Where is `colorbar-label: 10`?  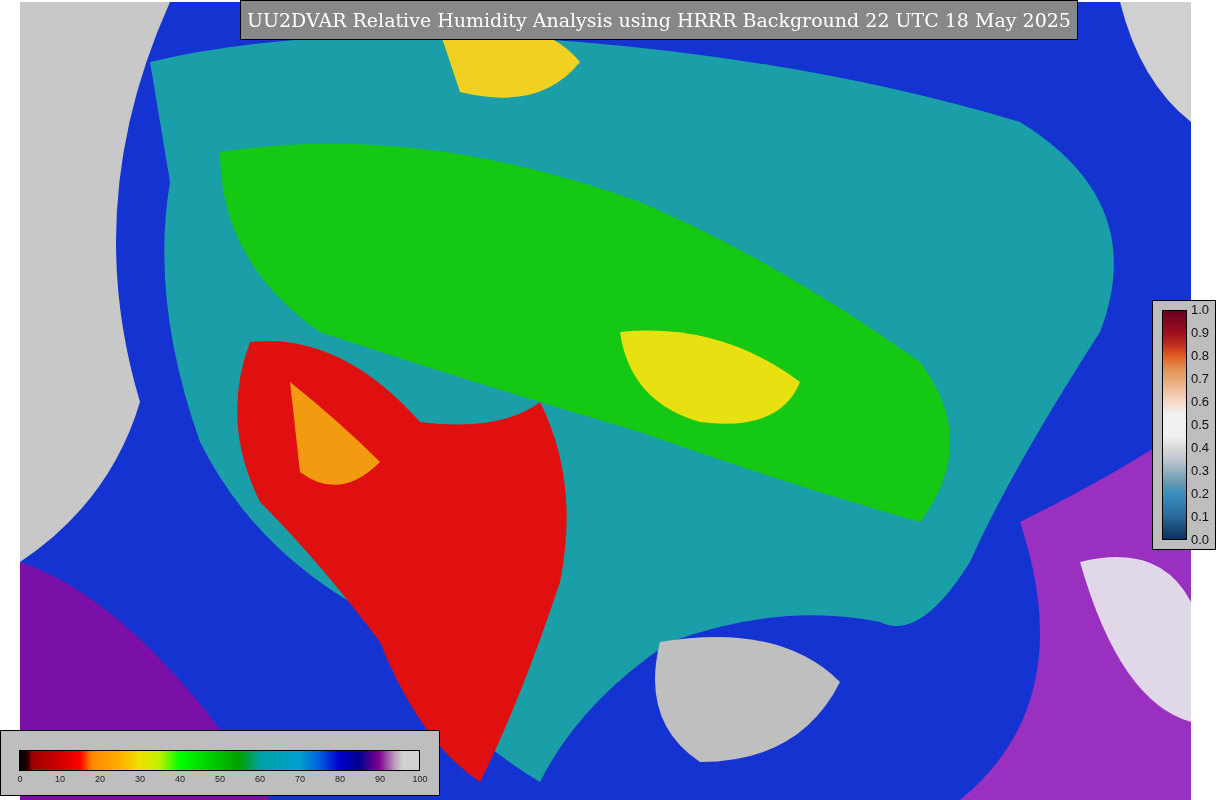 colorbar-label: 10 is located at coordinates (60, 779).